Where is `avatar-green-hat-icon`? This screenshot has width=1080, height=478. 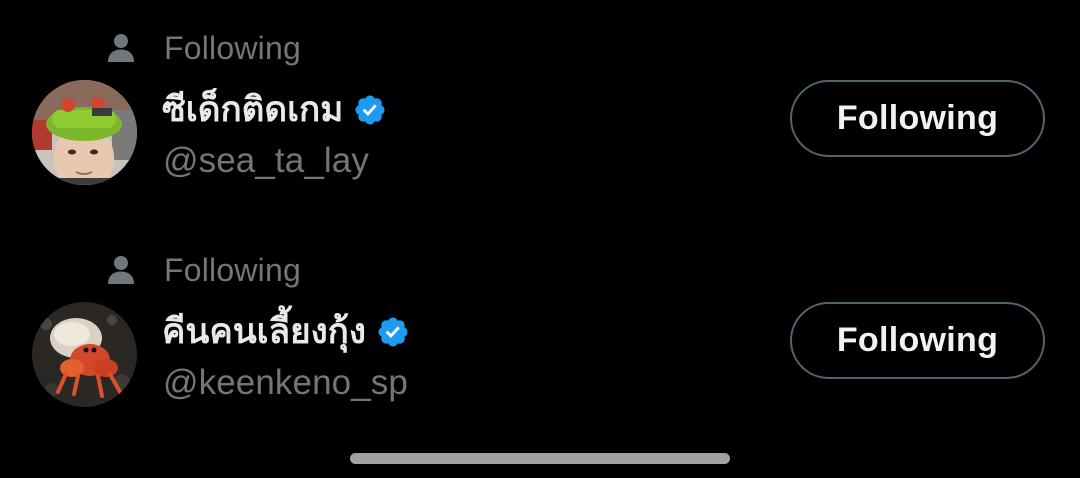 avatar-green-hat-icon is located at coordinates (84, 132).